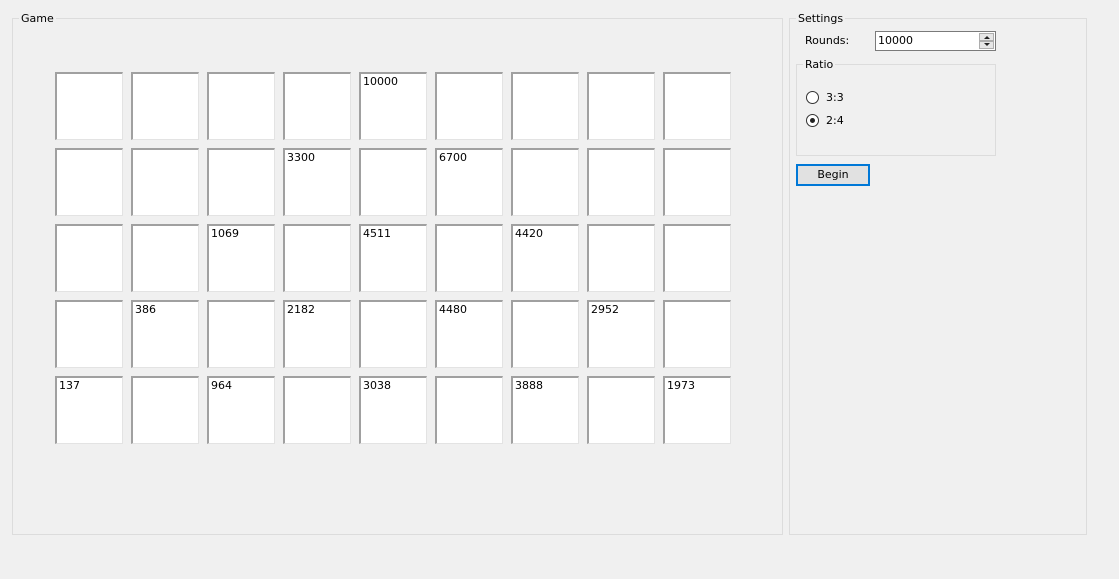 The image size is (1119, 579). I want to click on ratio-option-label: 2:4, so click(835, 120).